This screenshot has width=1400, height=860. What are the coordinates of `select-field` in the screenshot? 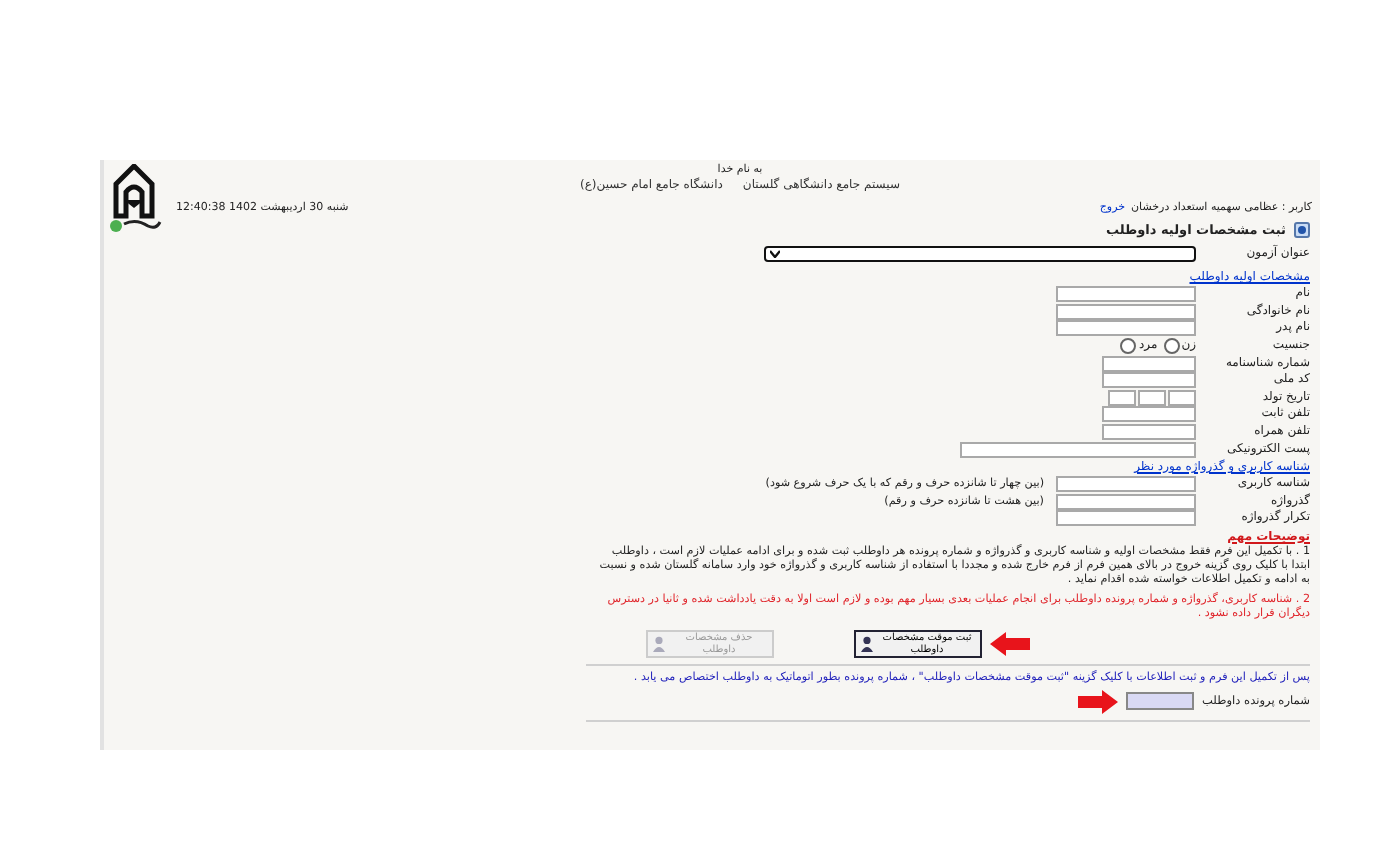 It's located at (980, 254).